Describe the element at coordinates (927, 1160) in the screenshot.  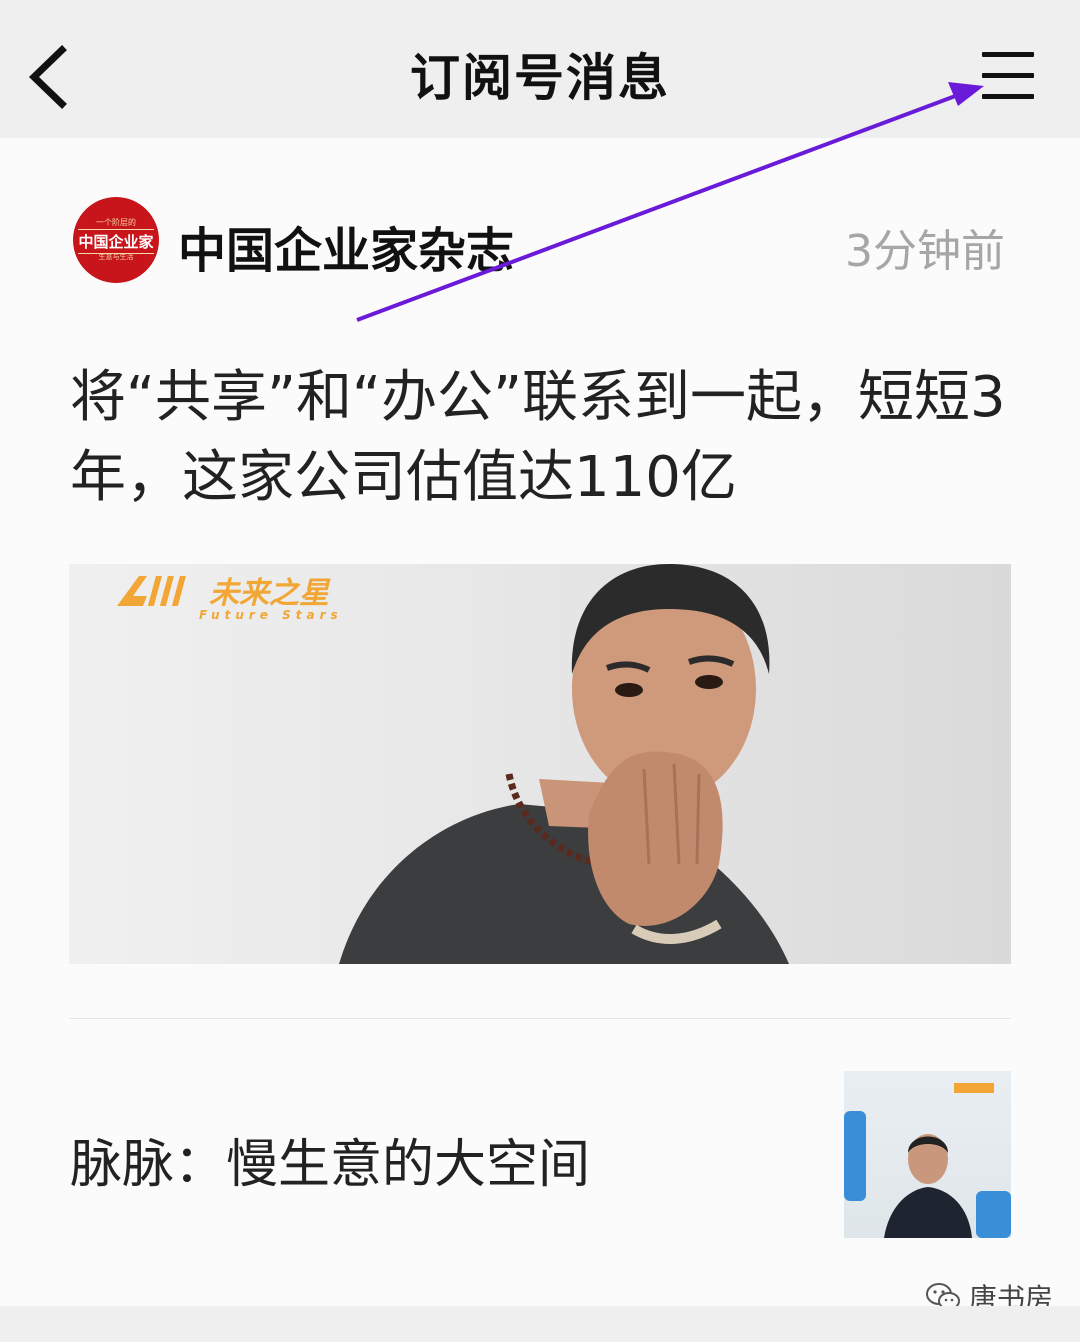
I see `person-photo-thumbnail` at that location.